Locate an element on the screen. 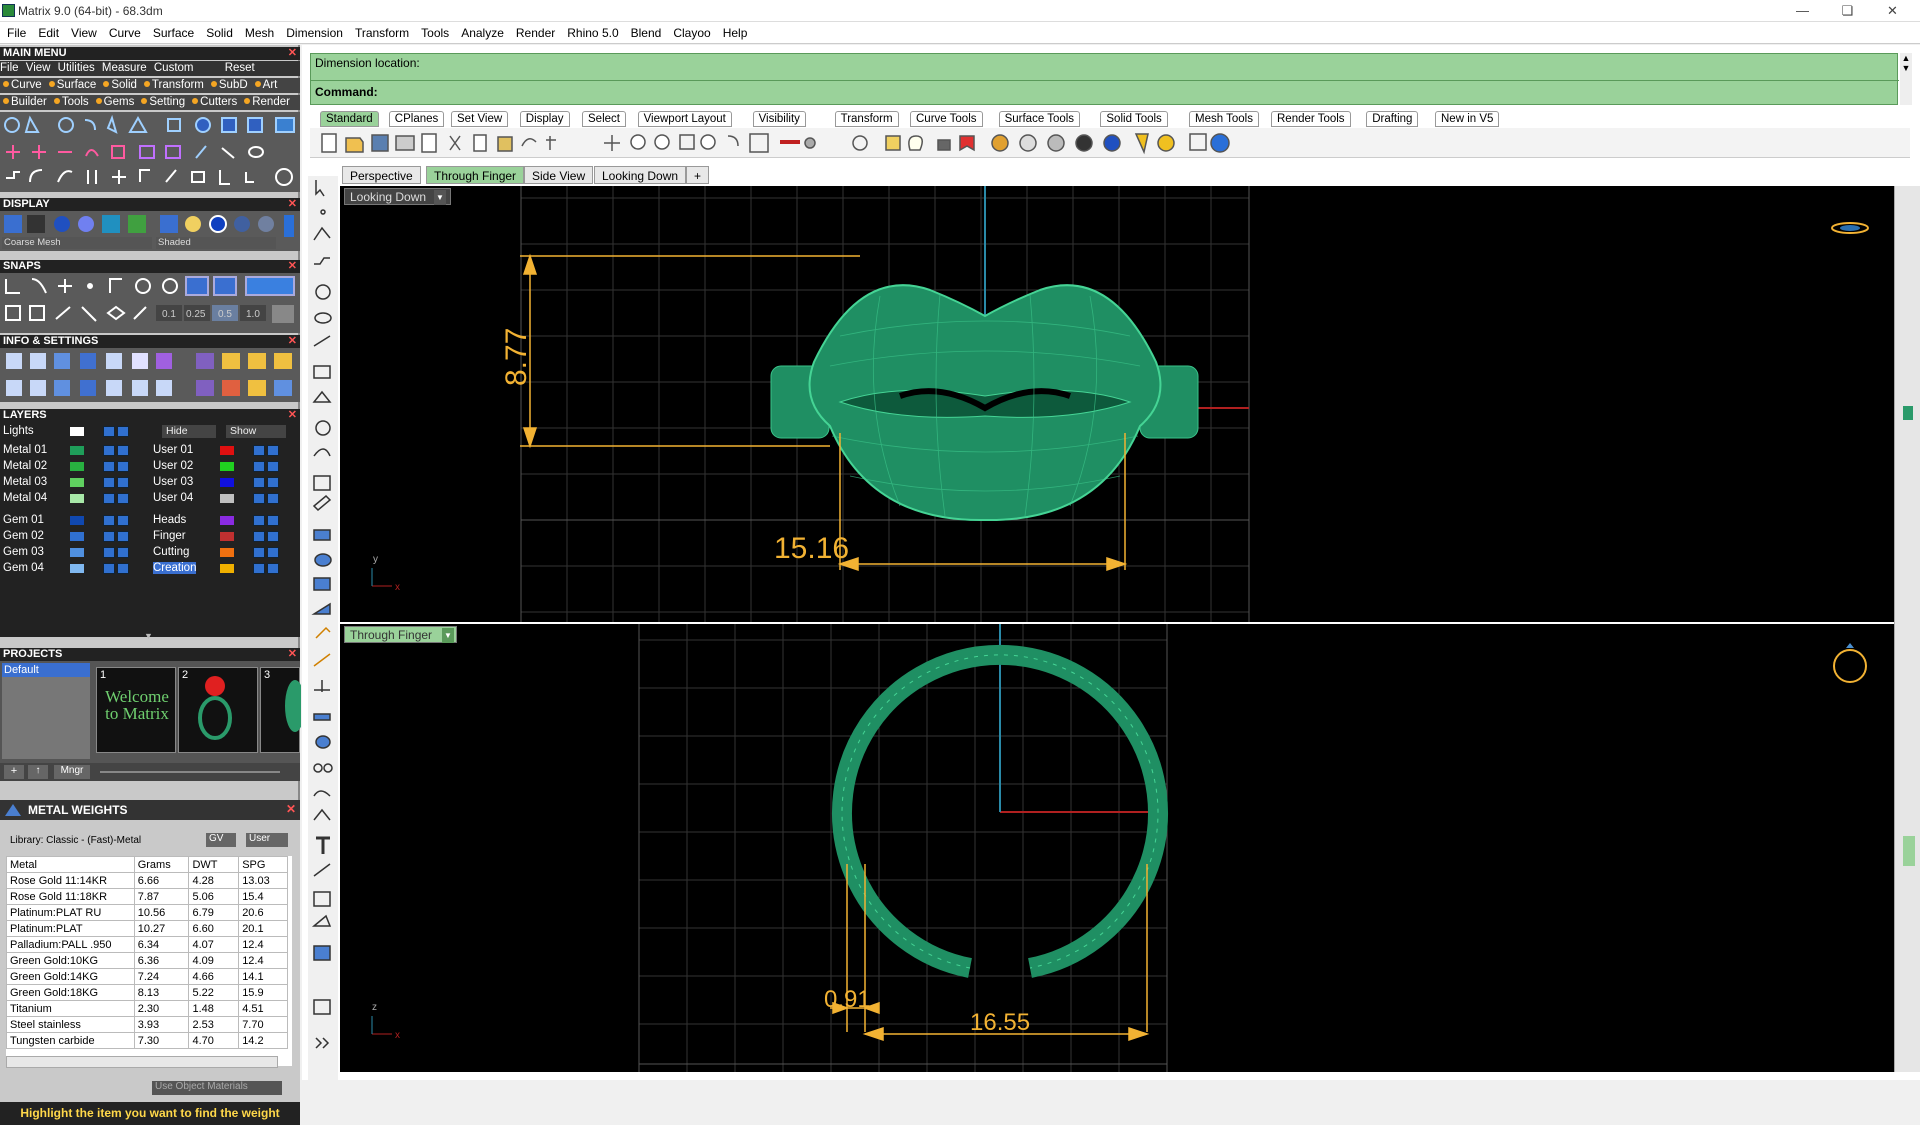 Image resolution: width=1920 pixels, height=1125 pixels. hide-button: Hide is located at coordinates (189, 431).